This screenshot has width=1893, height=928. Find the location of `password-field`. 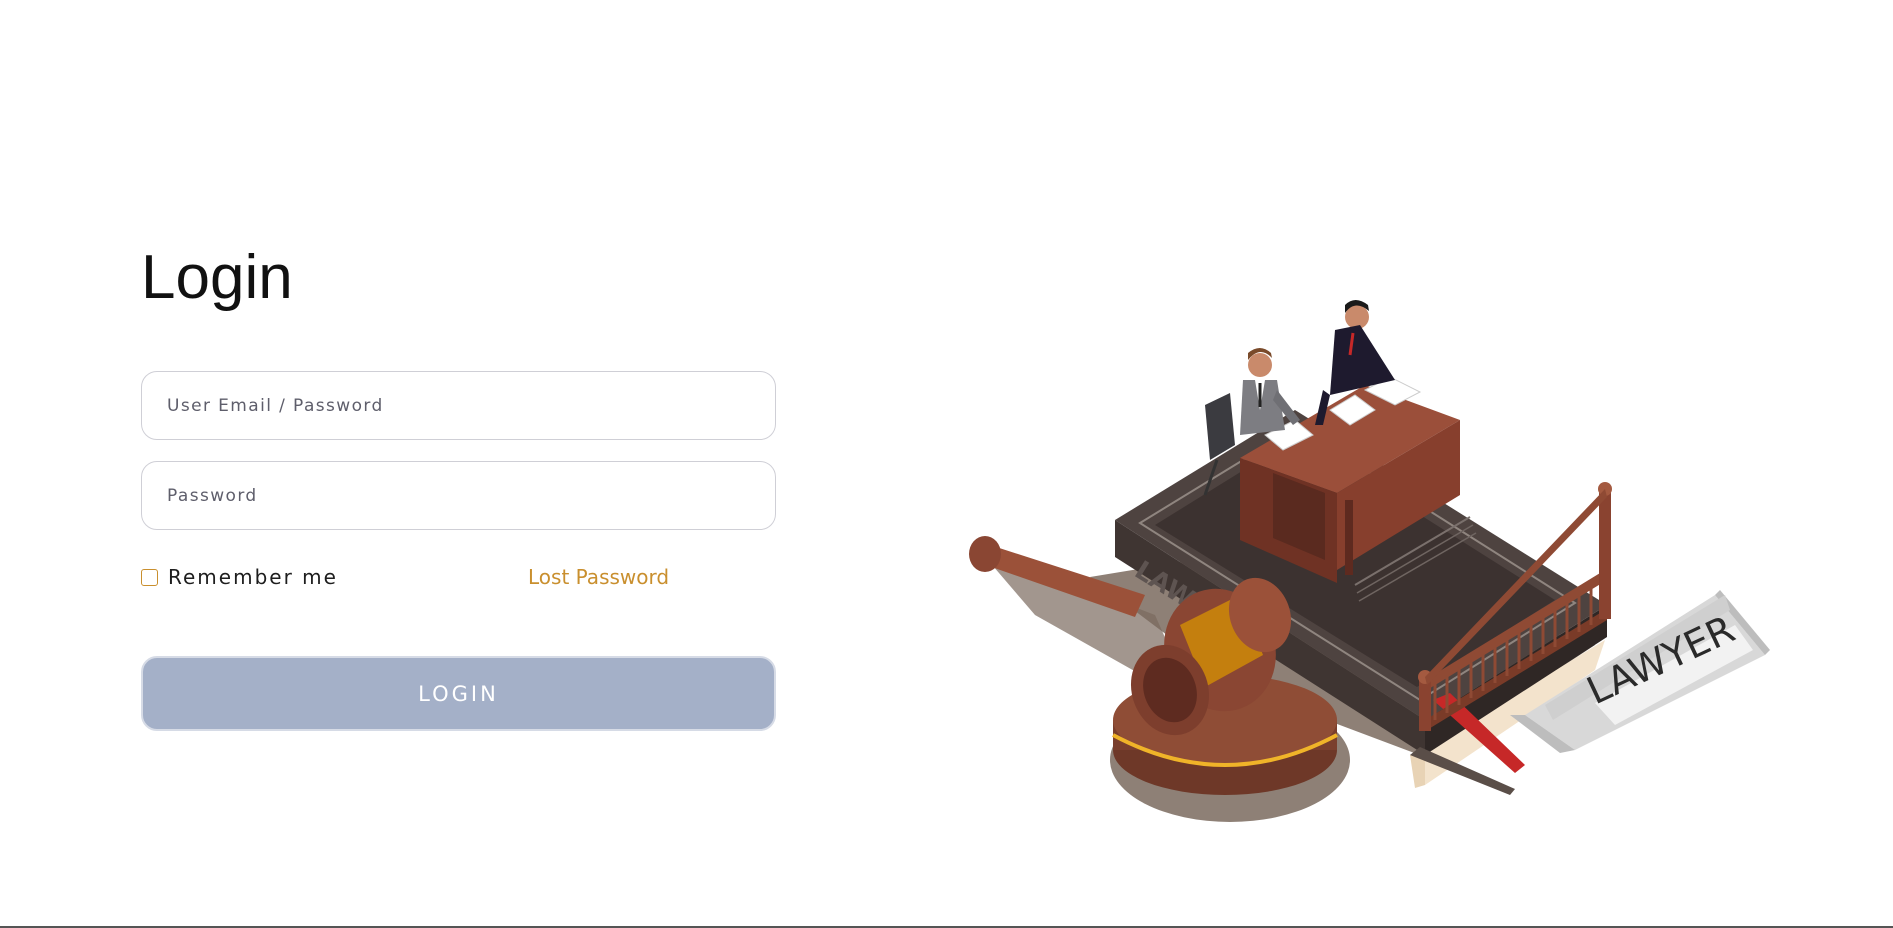

password-field is located at coordinates (458, 495).